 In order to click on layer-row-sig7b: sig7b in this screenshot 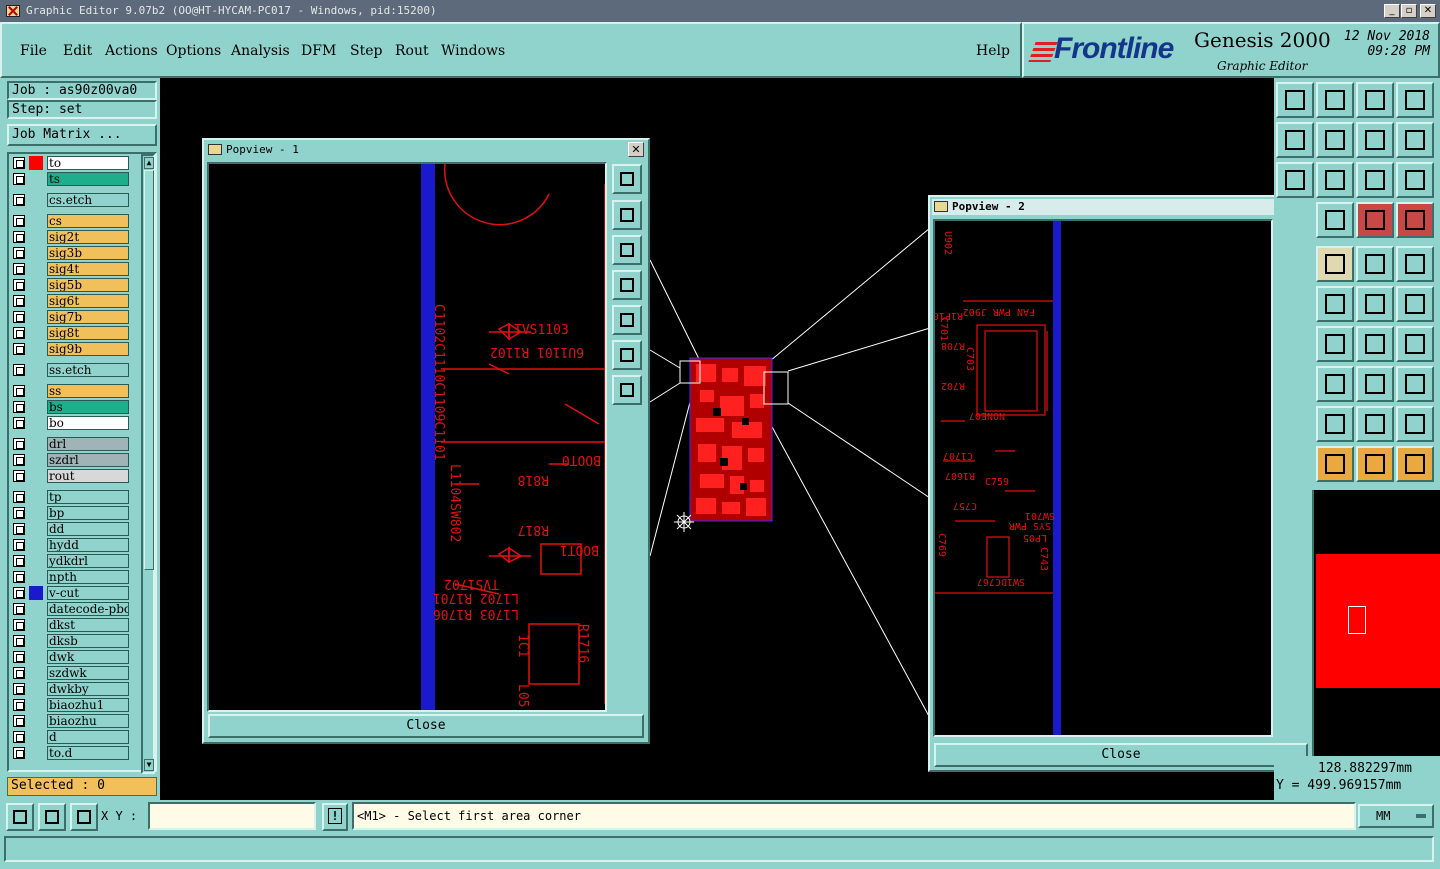, I will do `click(72, 317)`.